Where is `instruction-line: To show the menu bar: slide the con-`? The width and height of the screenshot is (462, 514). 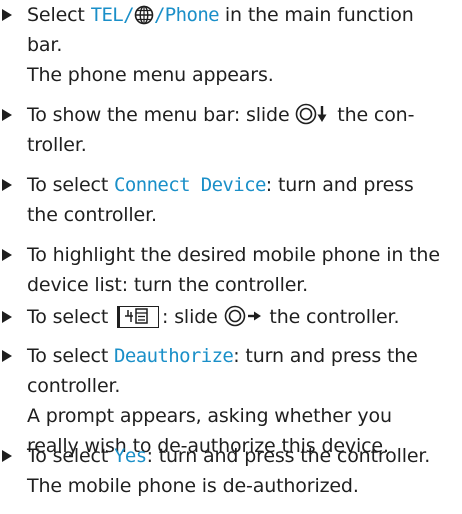 instruction-line: To show the menu bar: slide the con- is located at coordinates (220, 115).